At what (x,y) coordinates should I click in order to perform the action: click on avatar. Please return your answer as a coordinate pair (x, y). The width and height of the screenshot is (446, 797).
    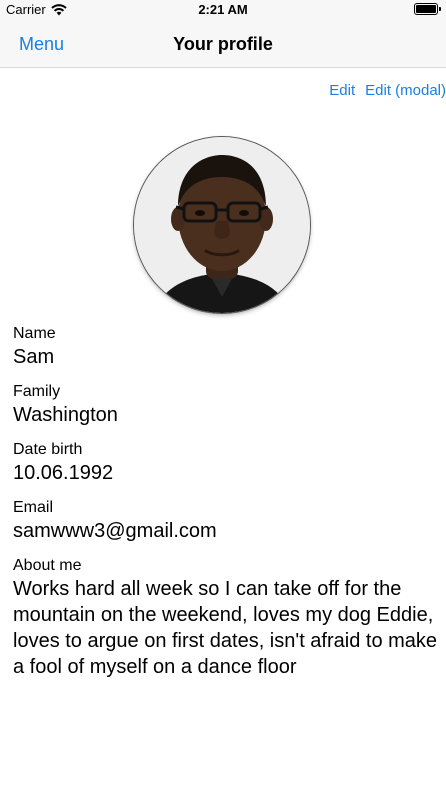
    Looking at the image, I should click on (222, 225).